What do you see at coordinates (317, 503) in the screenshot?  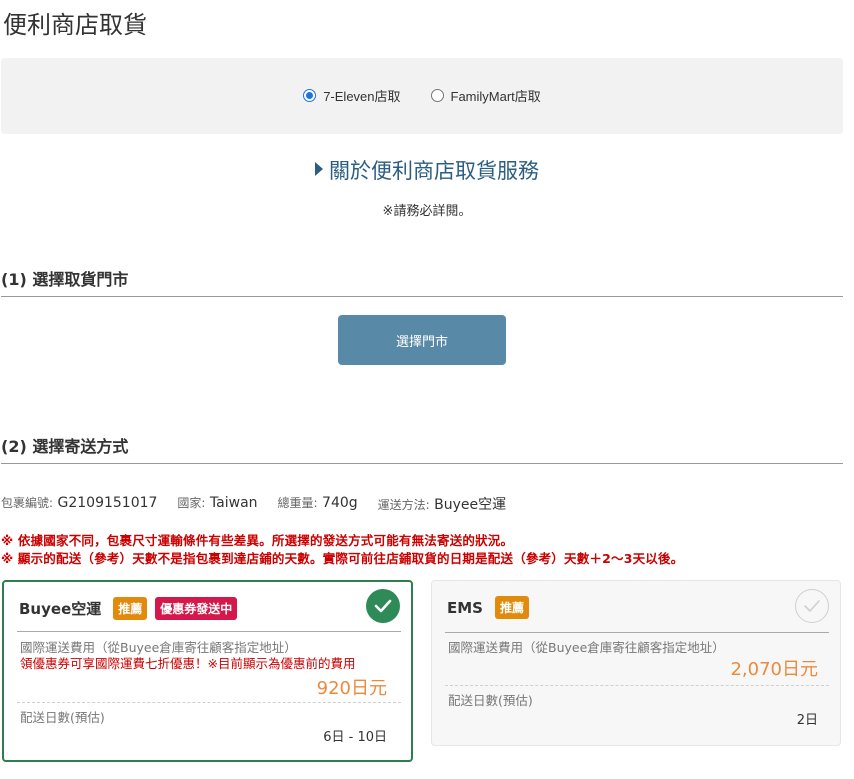 I see `package-weight: 總重量: 740g` at bounding box center [317, 503].